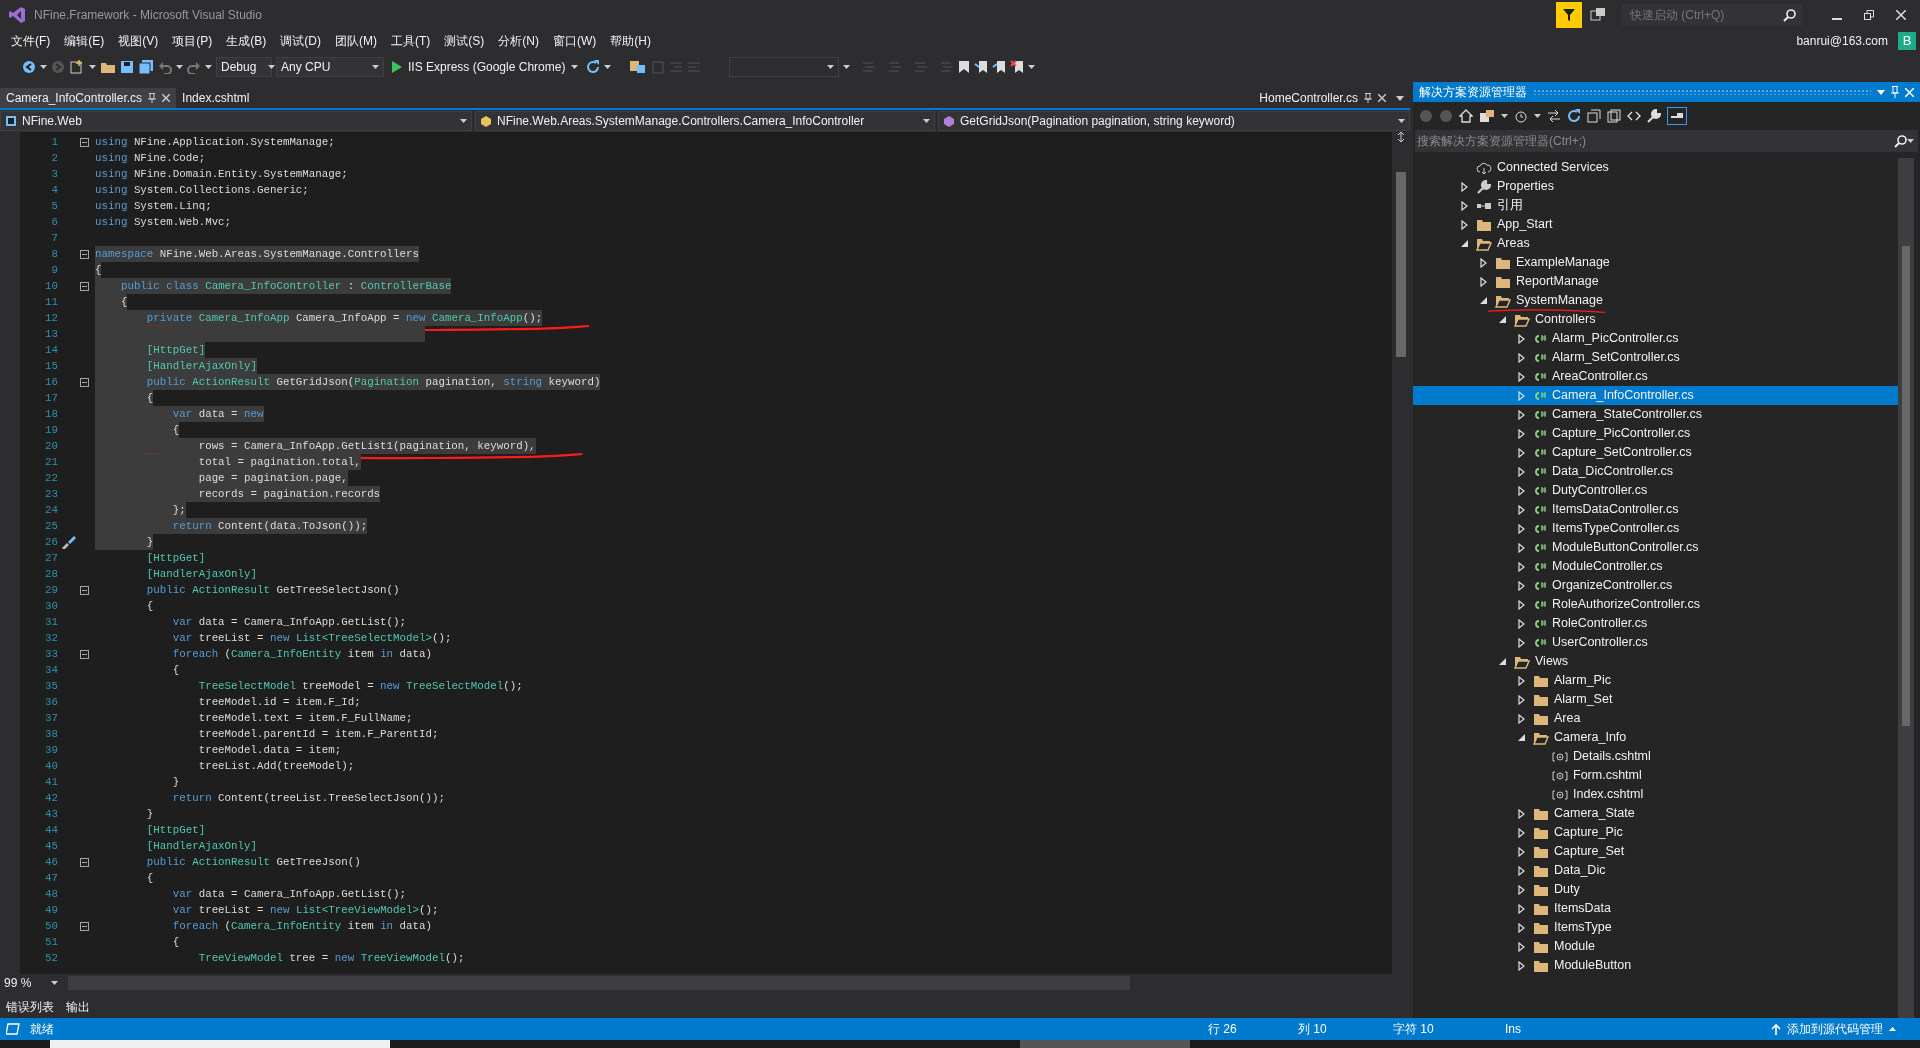 Image resolution: width=1920 pixels, height=1048 pixels. I want to click on tree-item: DutyController.cs, so click(1655, 490).